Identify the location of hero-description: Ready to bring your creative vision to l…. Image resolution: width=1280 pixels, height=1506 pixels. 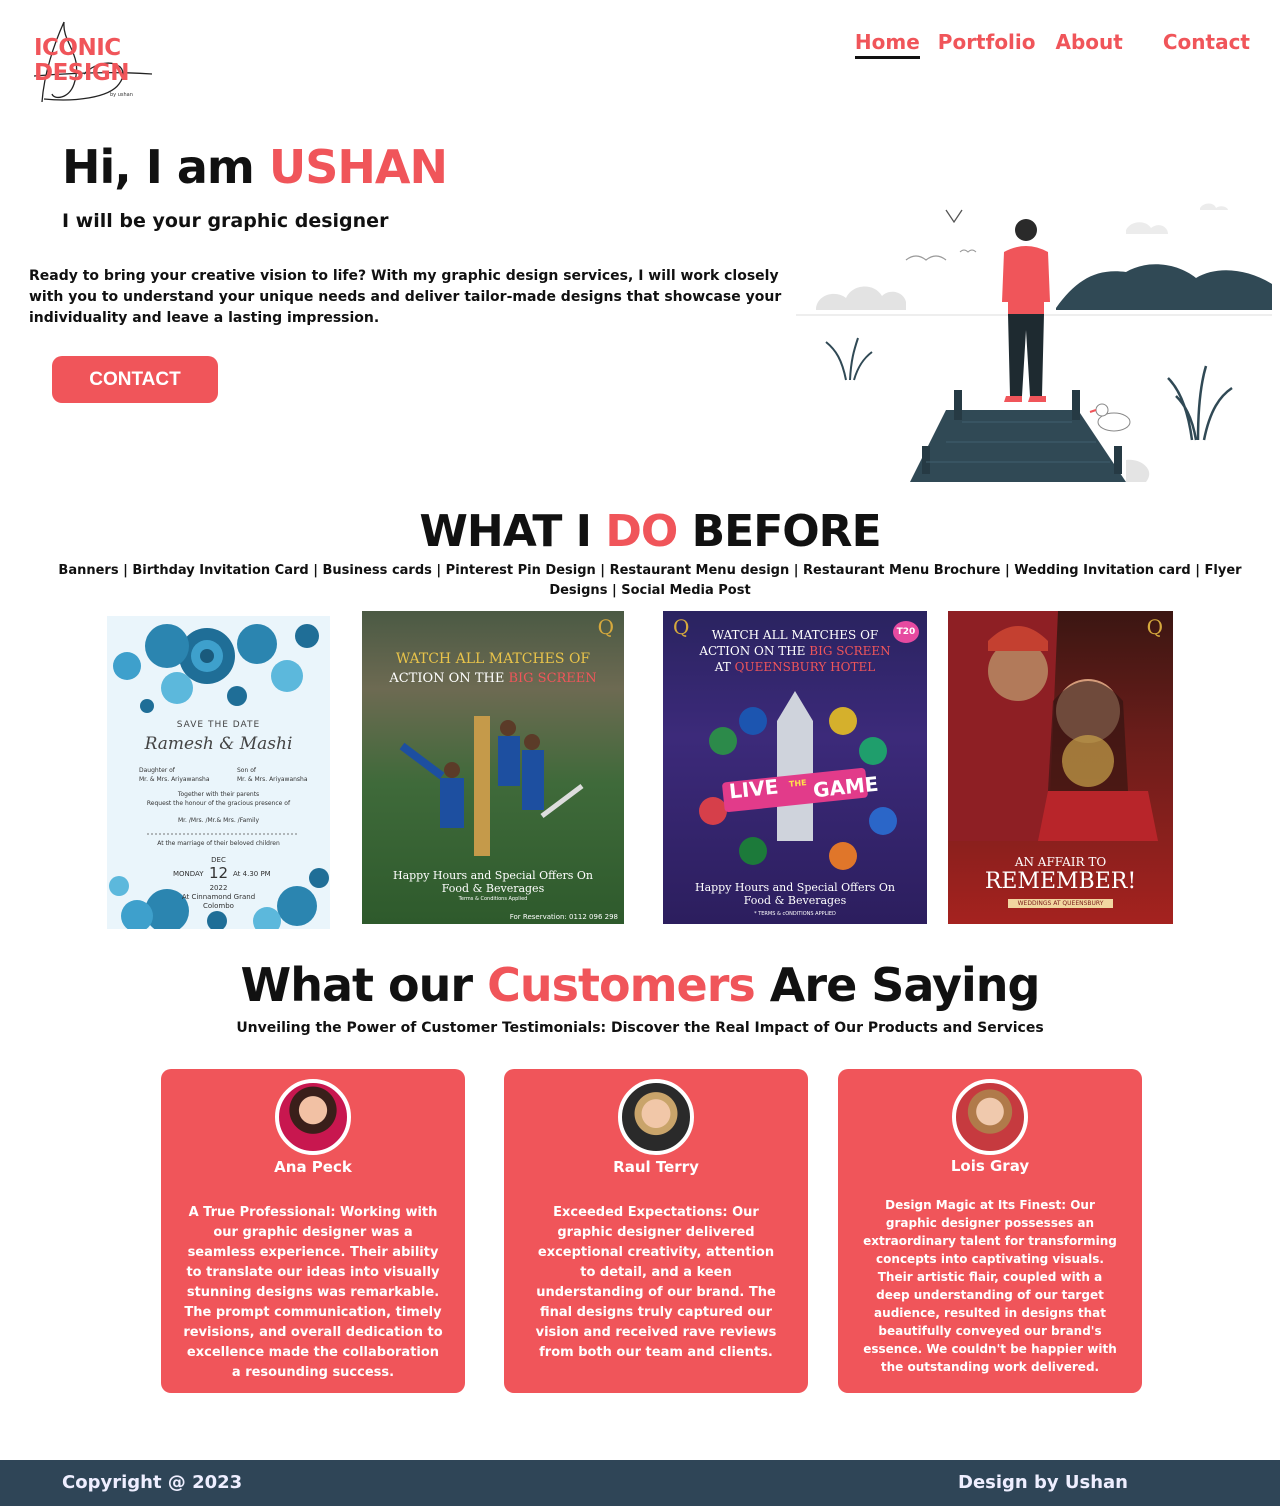
(405, 297).